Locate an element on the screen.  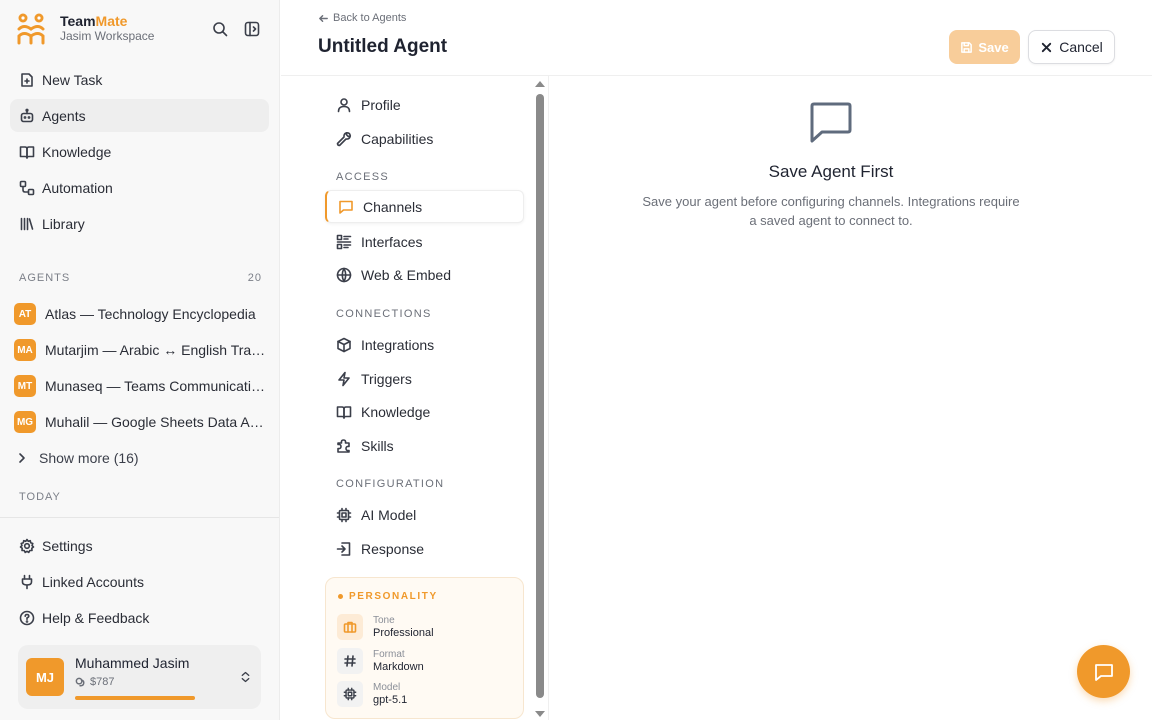
nav-label: Agents is located at coordinates (64, 115).